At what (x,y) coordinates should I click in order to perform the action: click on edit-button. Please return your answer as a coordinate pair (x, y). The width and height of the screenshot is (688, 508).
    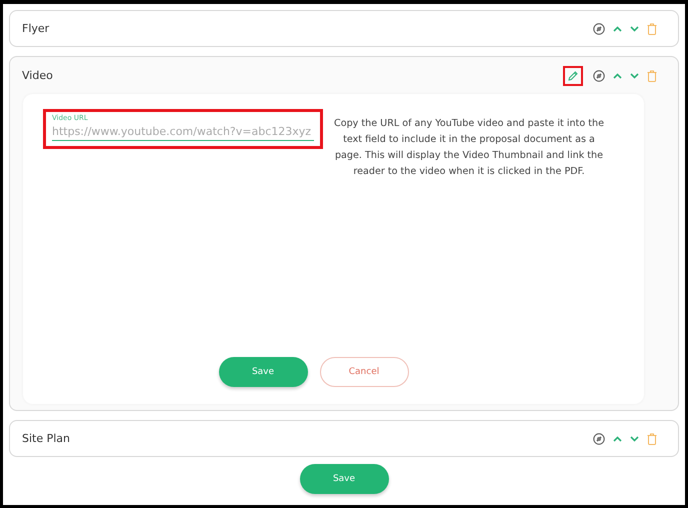
    Looking at the image, I should click on (573, 76).